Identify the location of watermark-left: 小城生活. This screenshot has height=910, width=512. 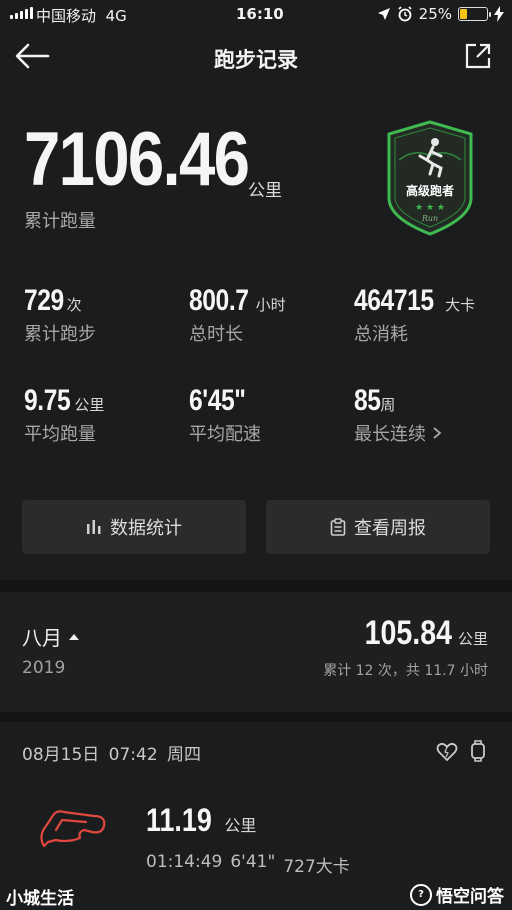
(40, 899).